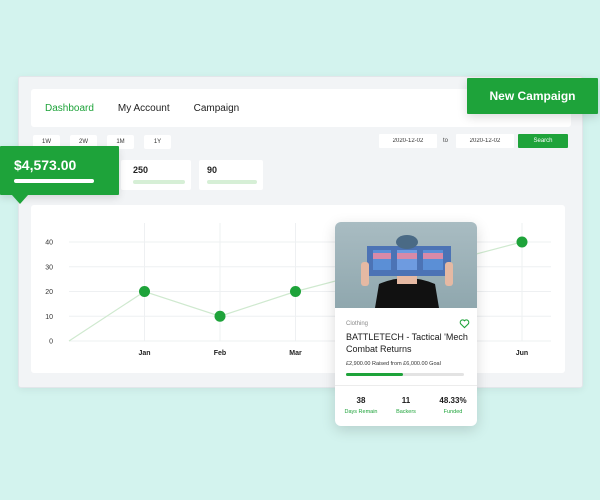 The width and height of the screenshot is (600, 500). What do you see at coordinates (532, 96) in the screenshot?
I see `new-campaign-button: New Campaign` at bounding box center [532, 96].